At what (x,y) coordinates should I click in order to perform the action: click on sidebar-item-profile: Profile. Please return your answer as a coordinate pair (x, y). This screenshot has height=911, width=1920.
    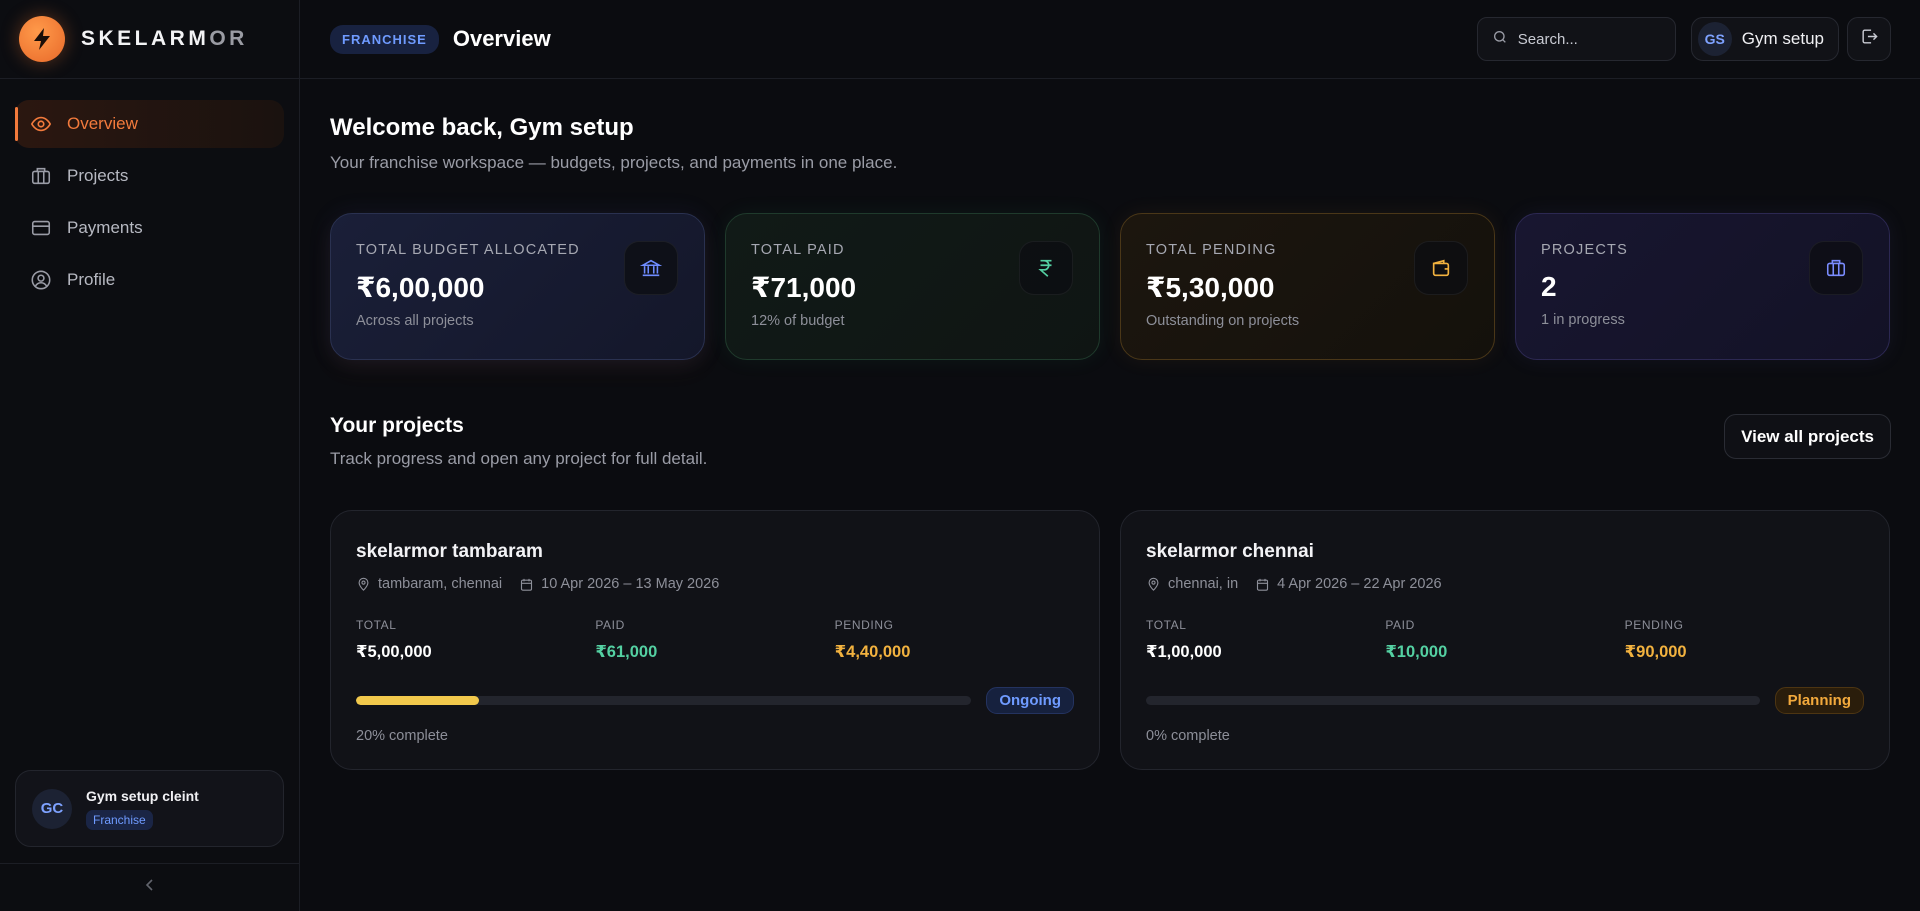
    Looking at the image, I should click on (149, 280).